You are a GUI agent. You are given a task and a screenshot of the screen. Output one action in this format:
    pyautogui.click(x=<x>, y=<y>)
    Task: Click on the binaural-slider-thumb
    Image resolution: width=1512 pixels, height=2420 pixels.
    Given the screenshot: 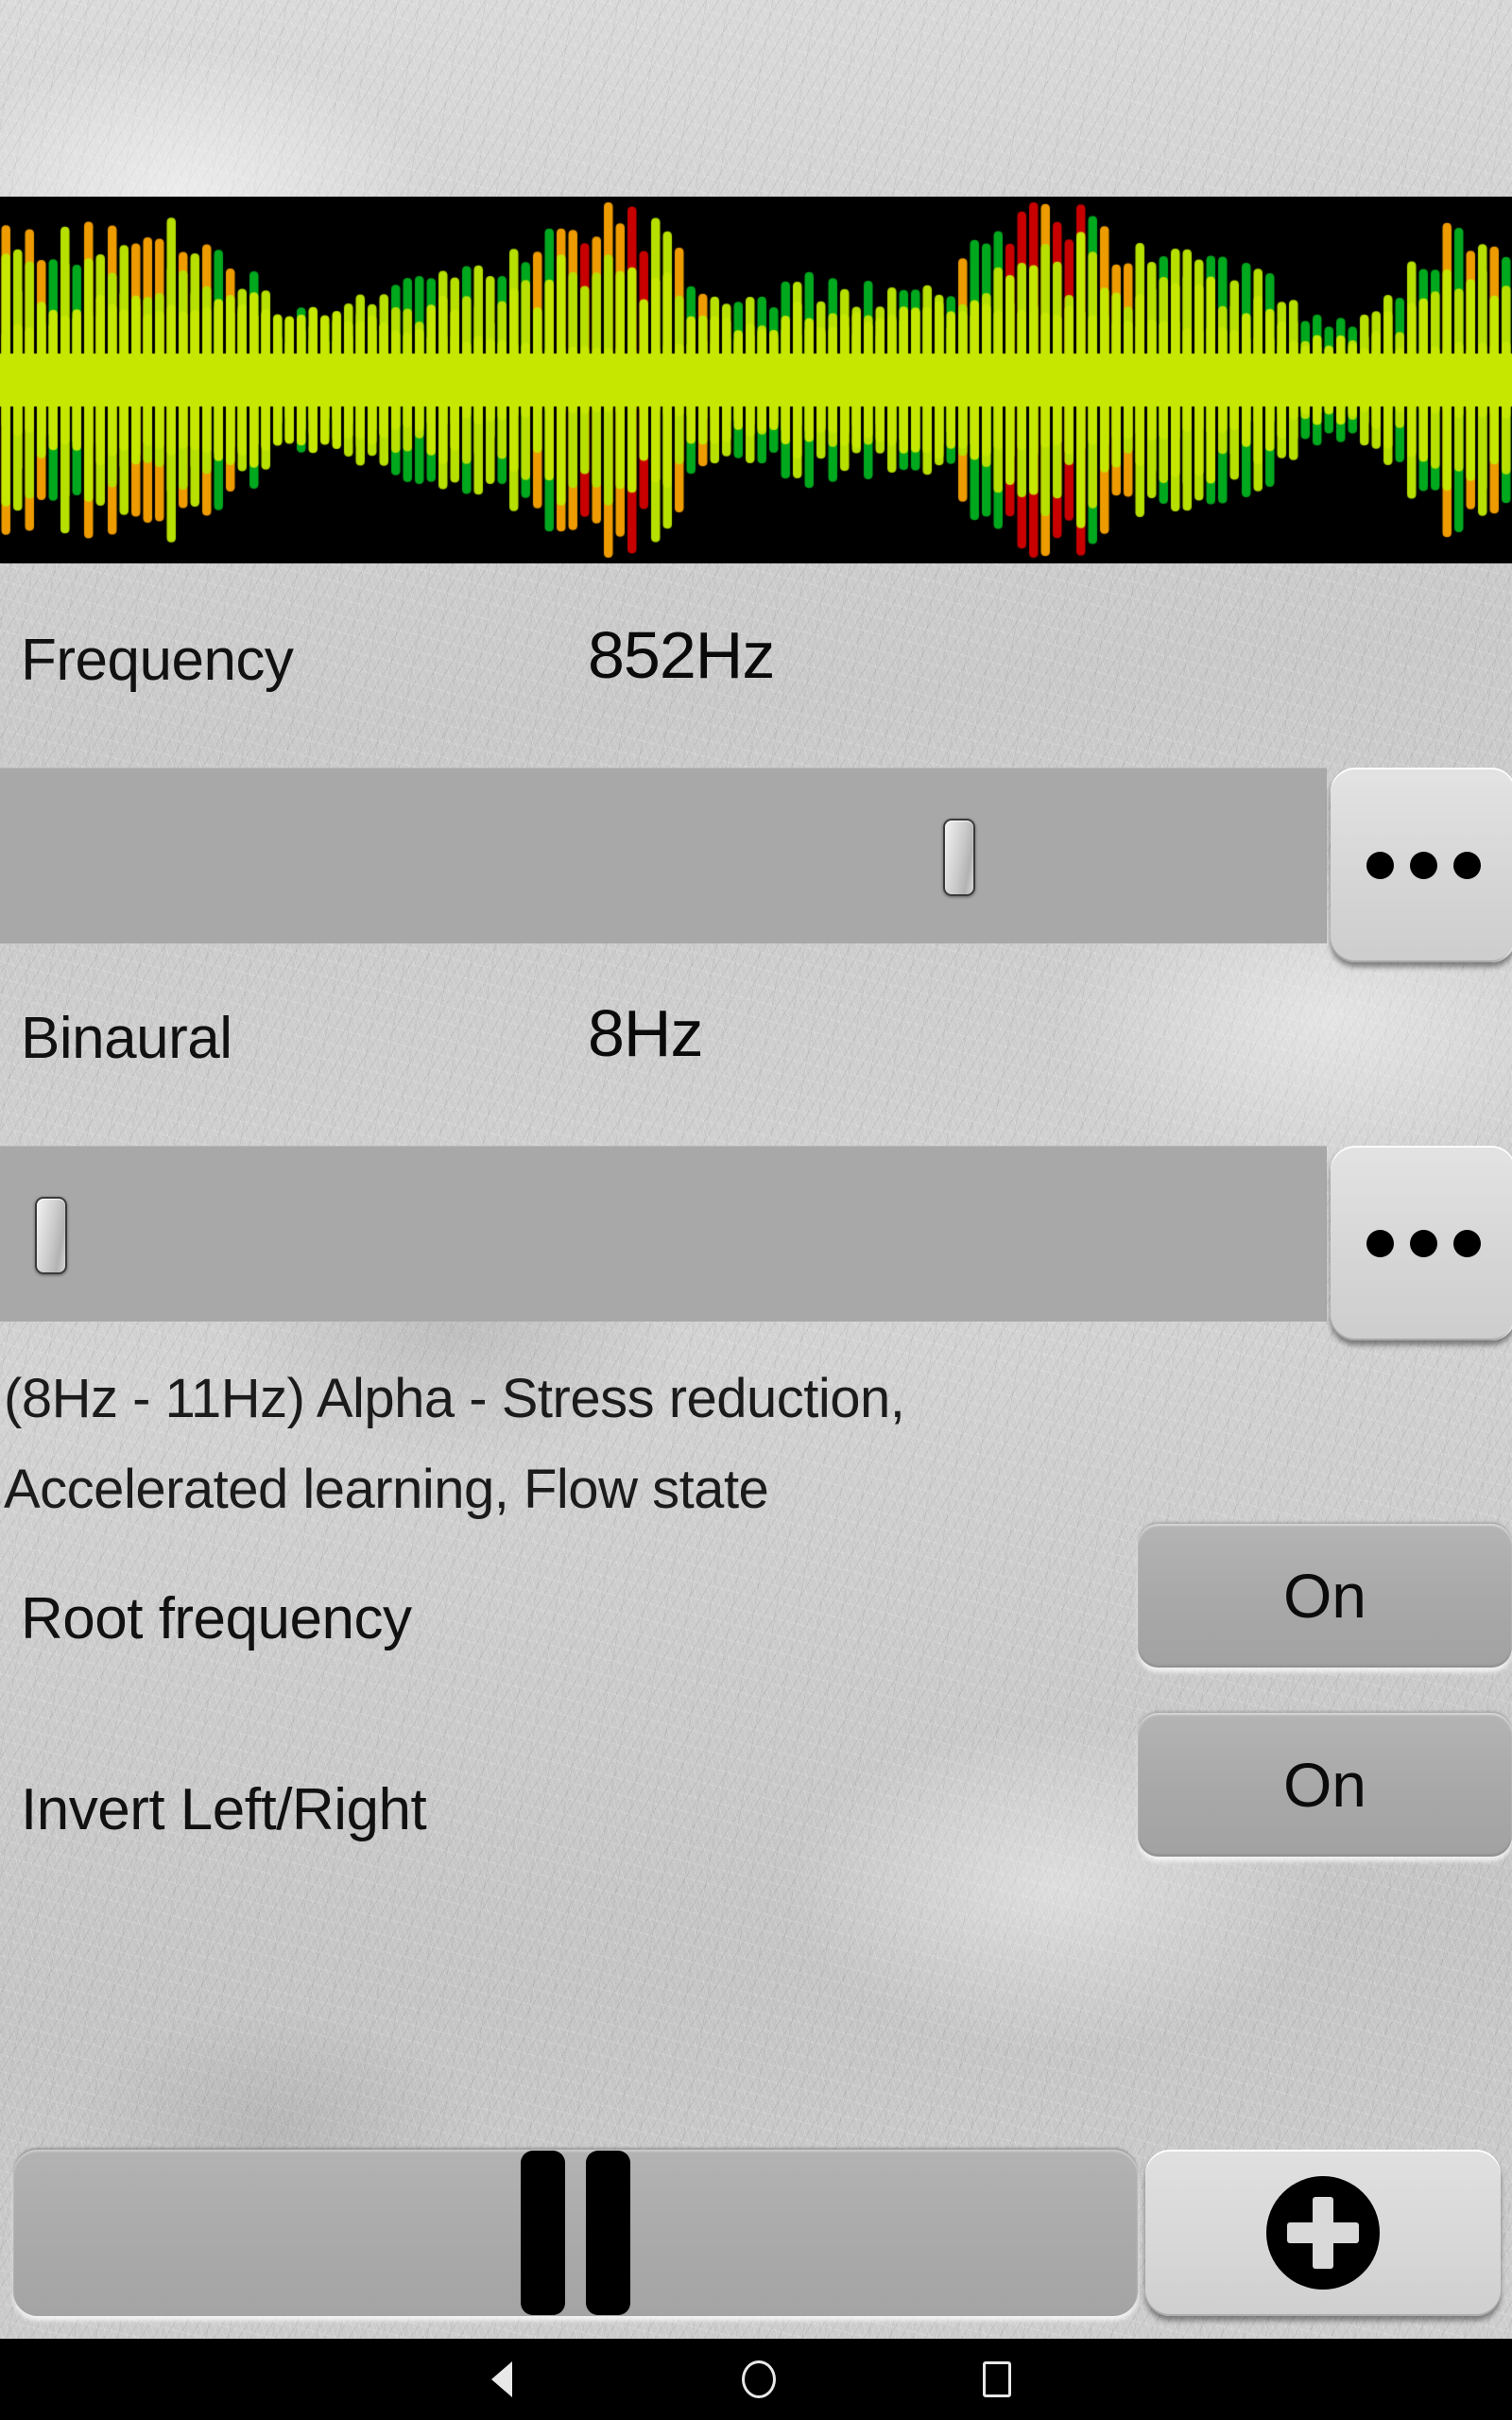 What is the action you would take?
    pyautogui.click(x=51, y=1235)
    